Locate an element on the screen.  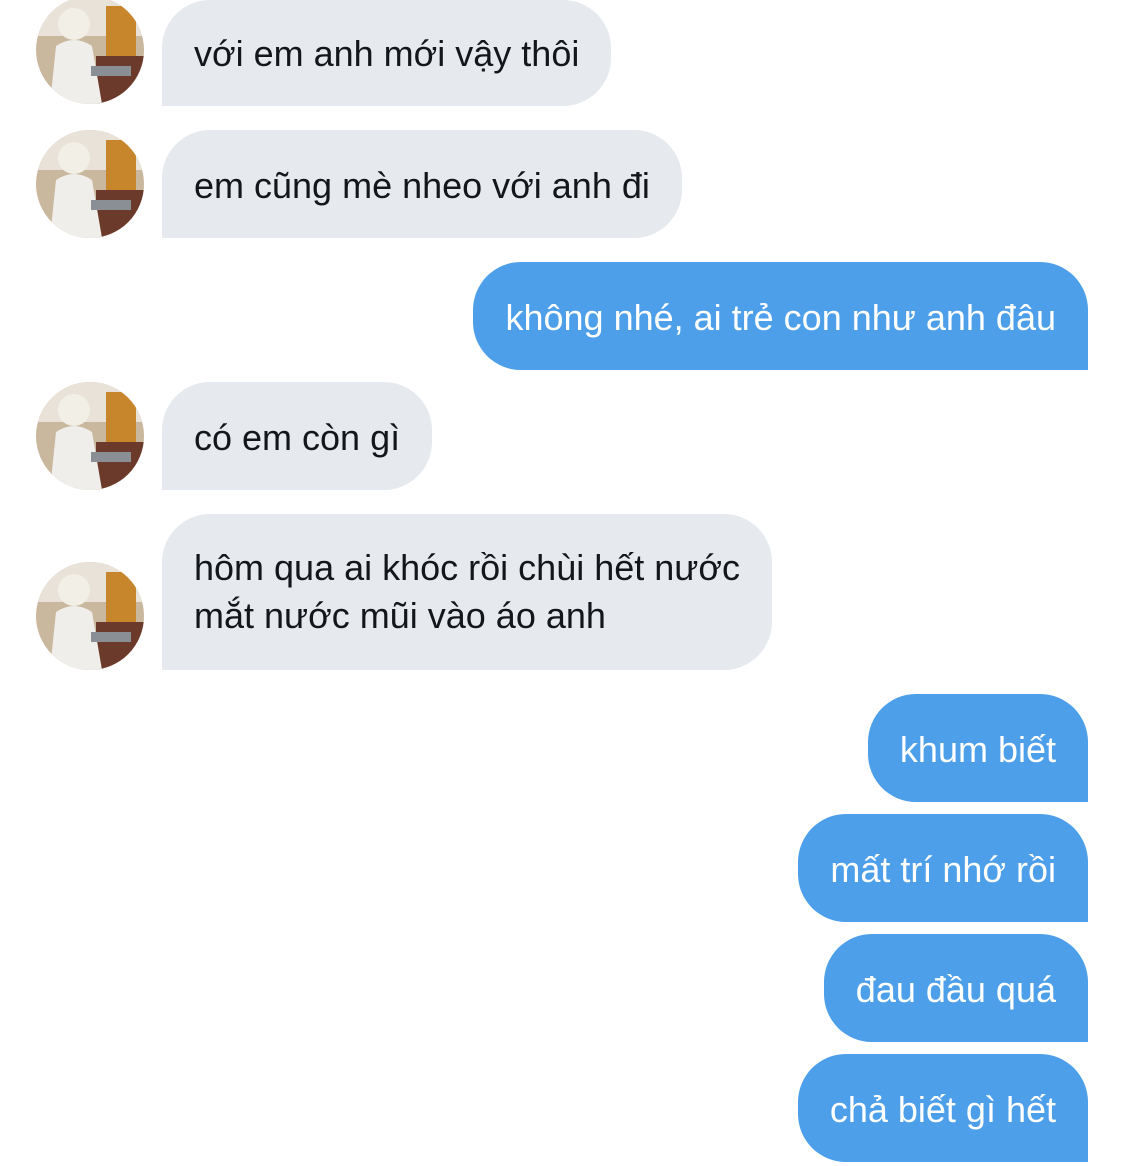
message-text: có em còn gì is located at coordinates (297, 437).